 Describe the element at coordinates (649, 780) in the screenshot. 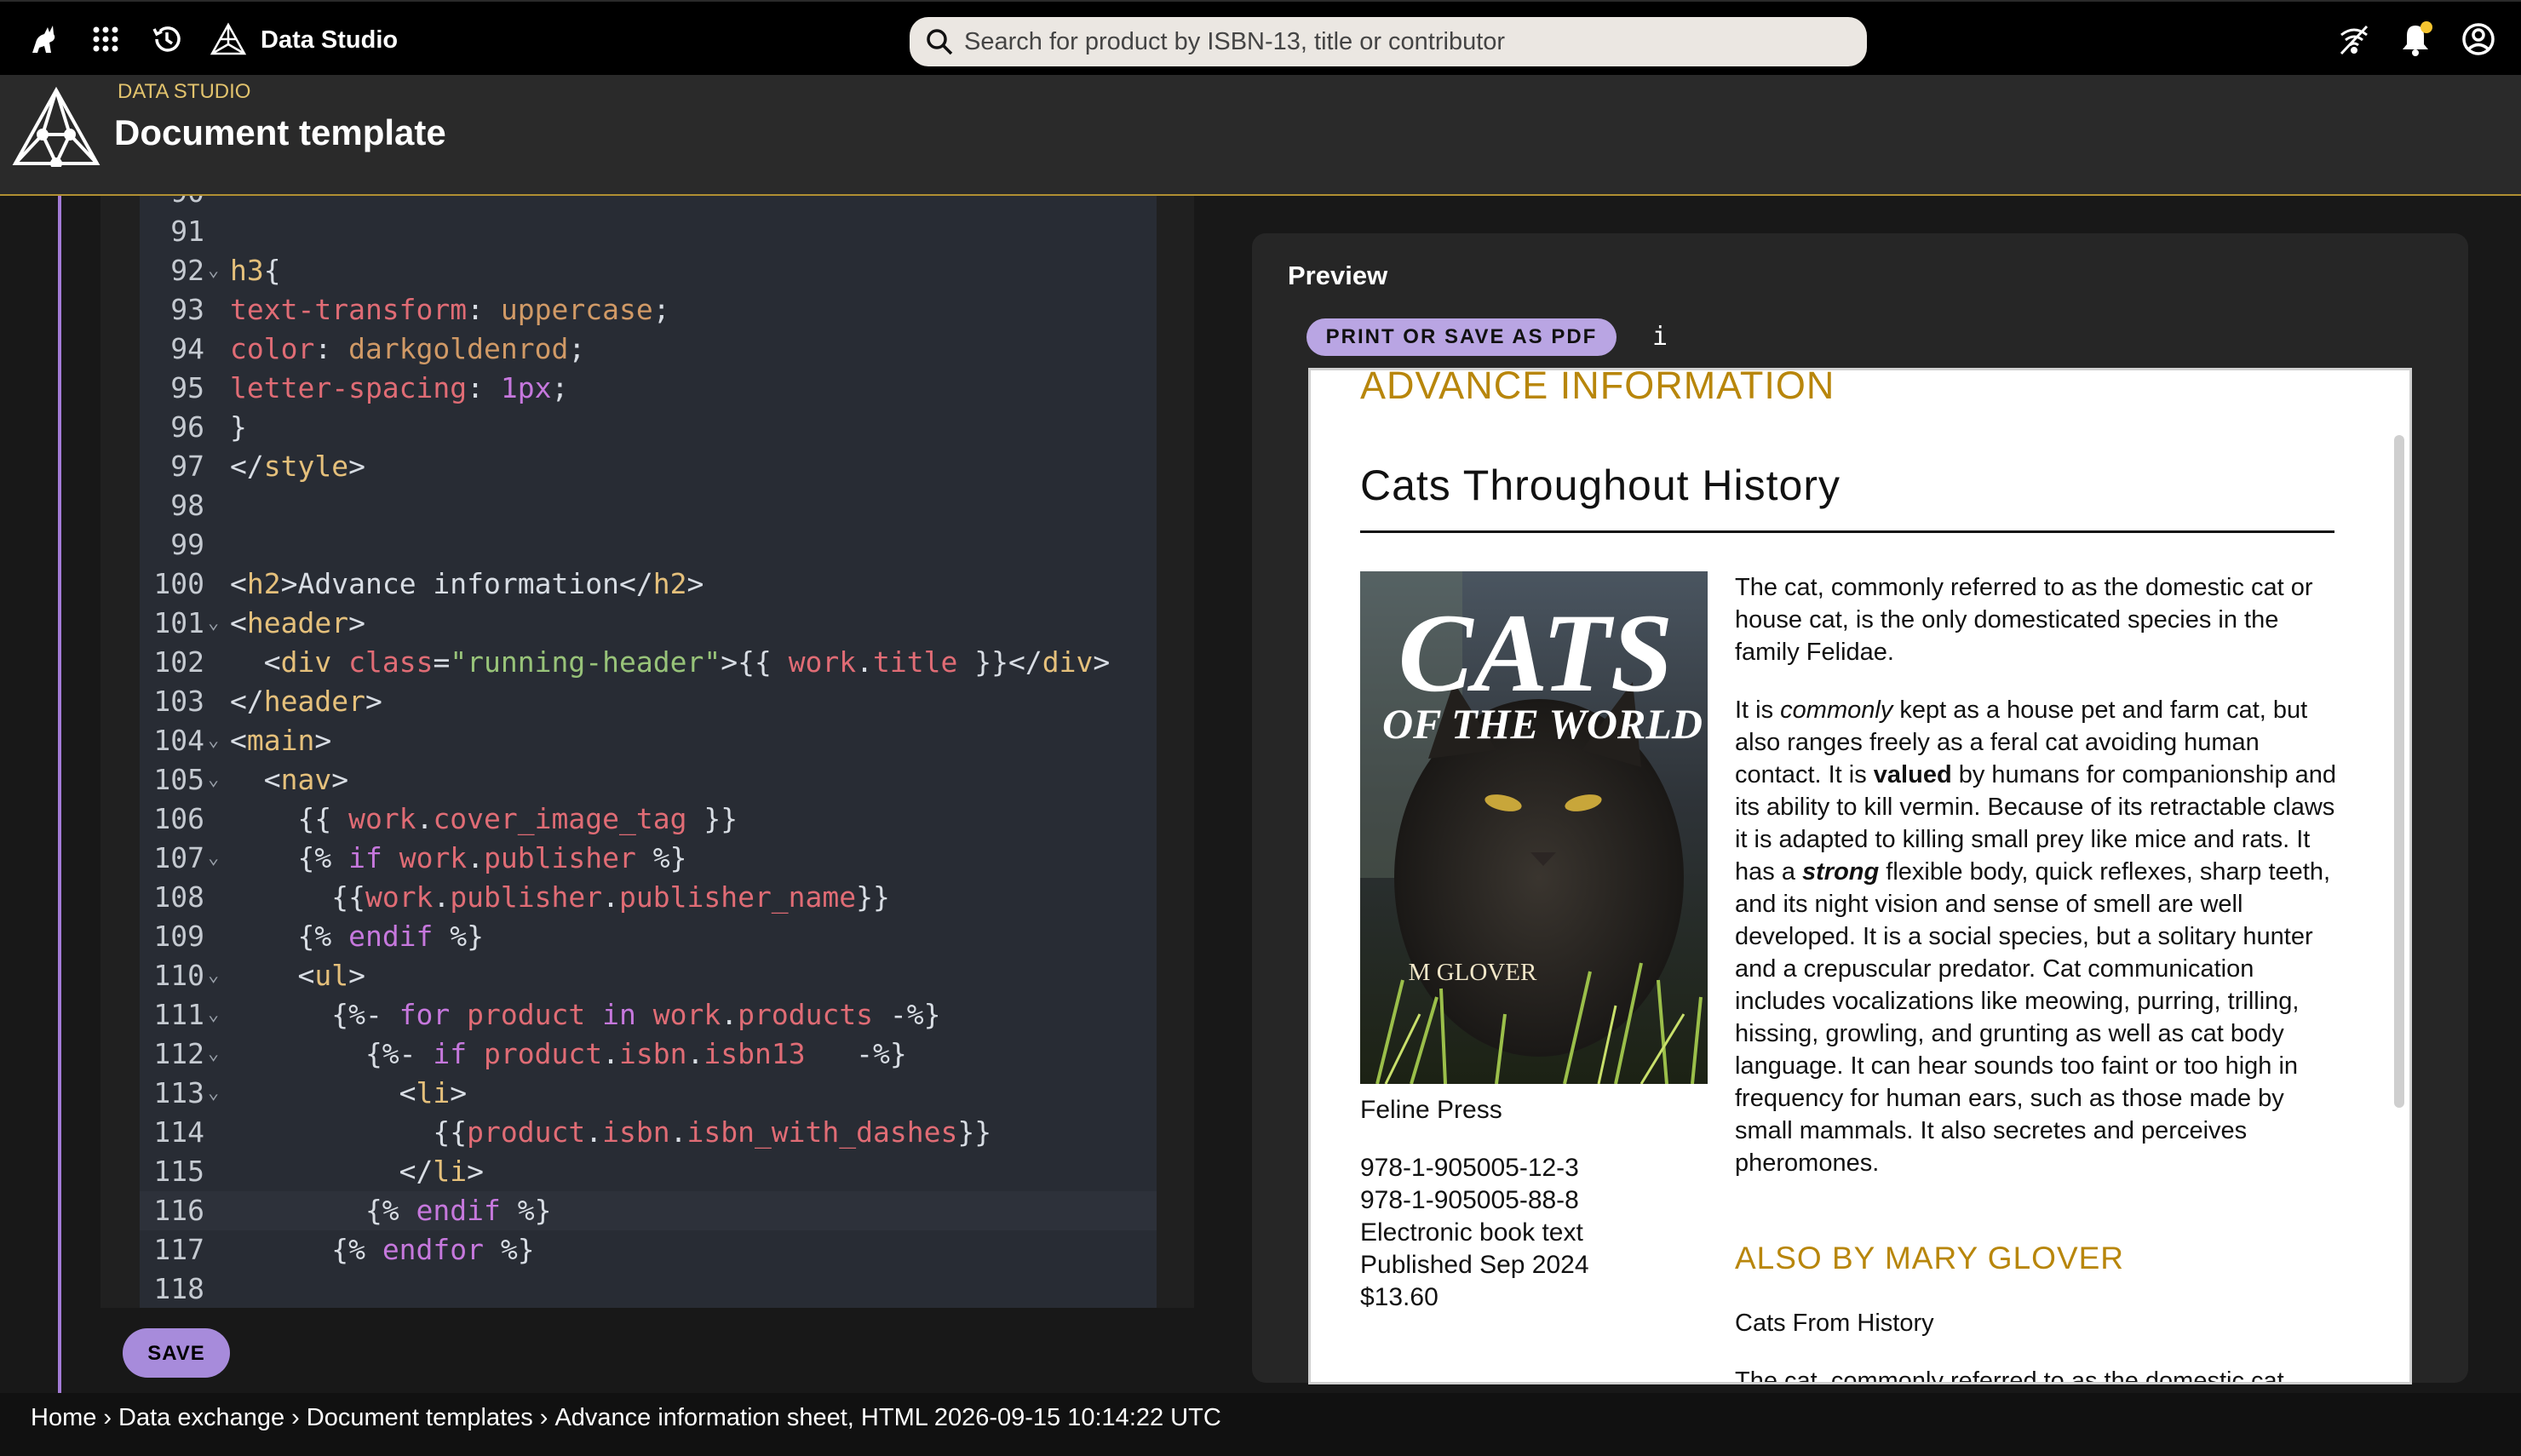

I see `code-line: 105 ⌄ <nav>` at that location.